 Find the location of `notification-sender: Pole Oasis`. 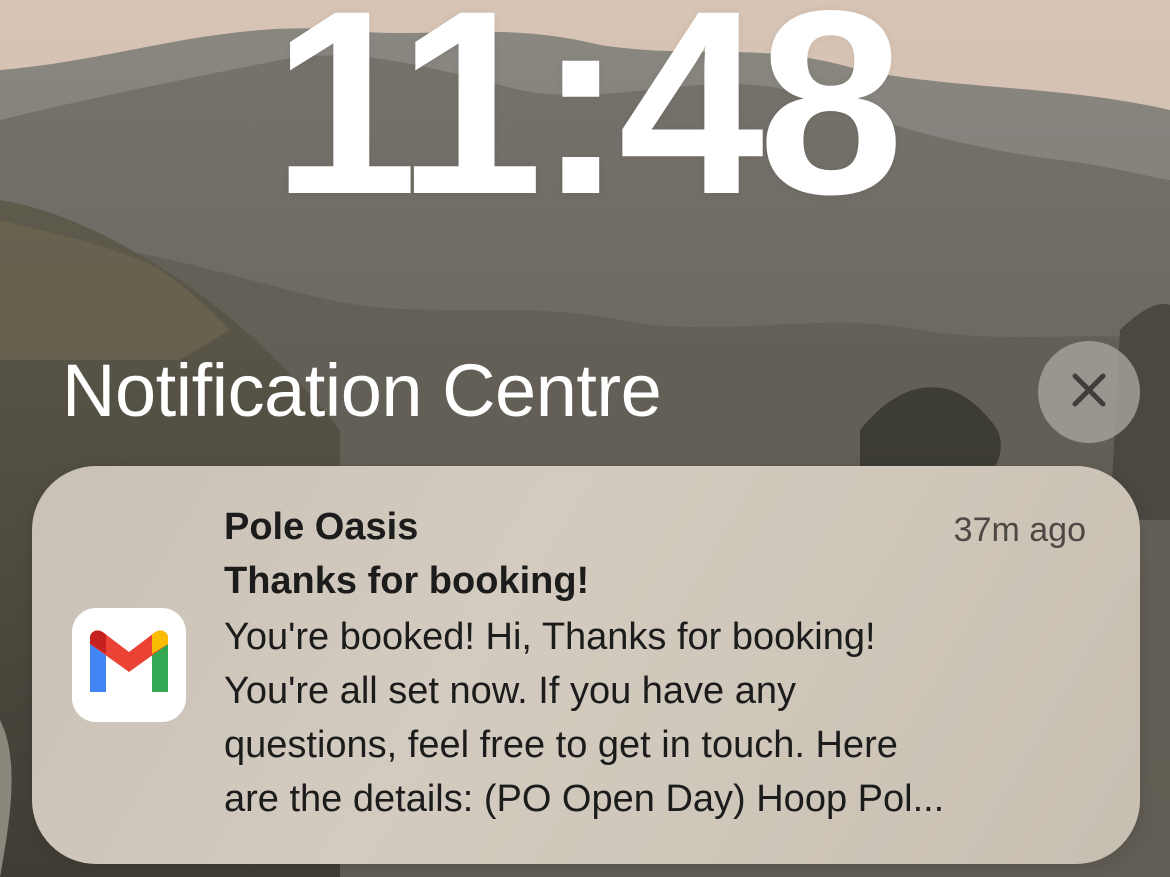

notification-sender: Pole Oasis is located at coordinates (321, 527).